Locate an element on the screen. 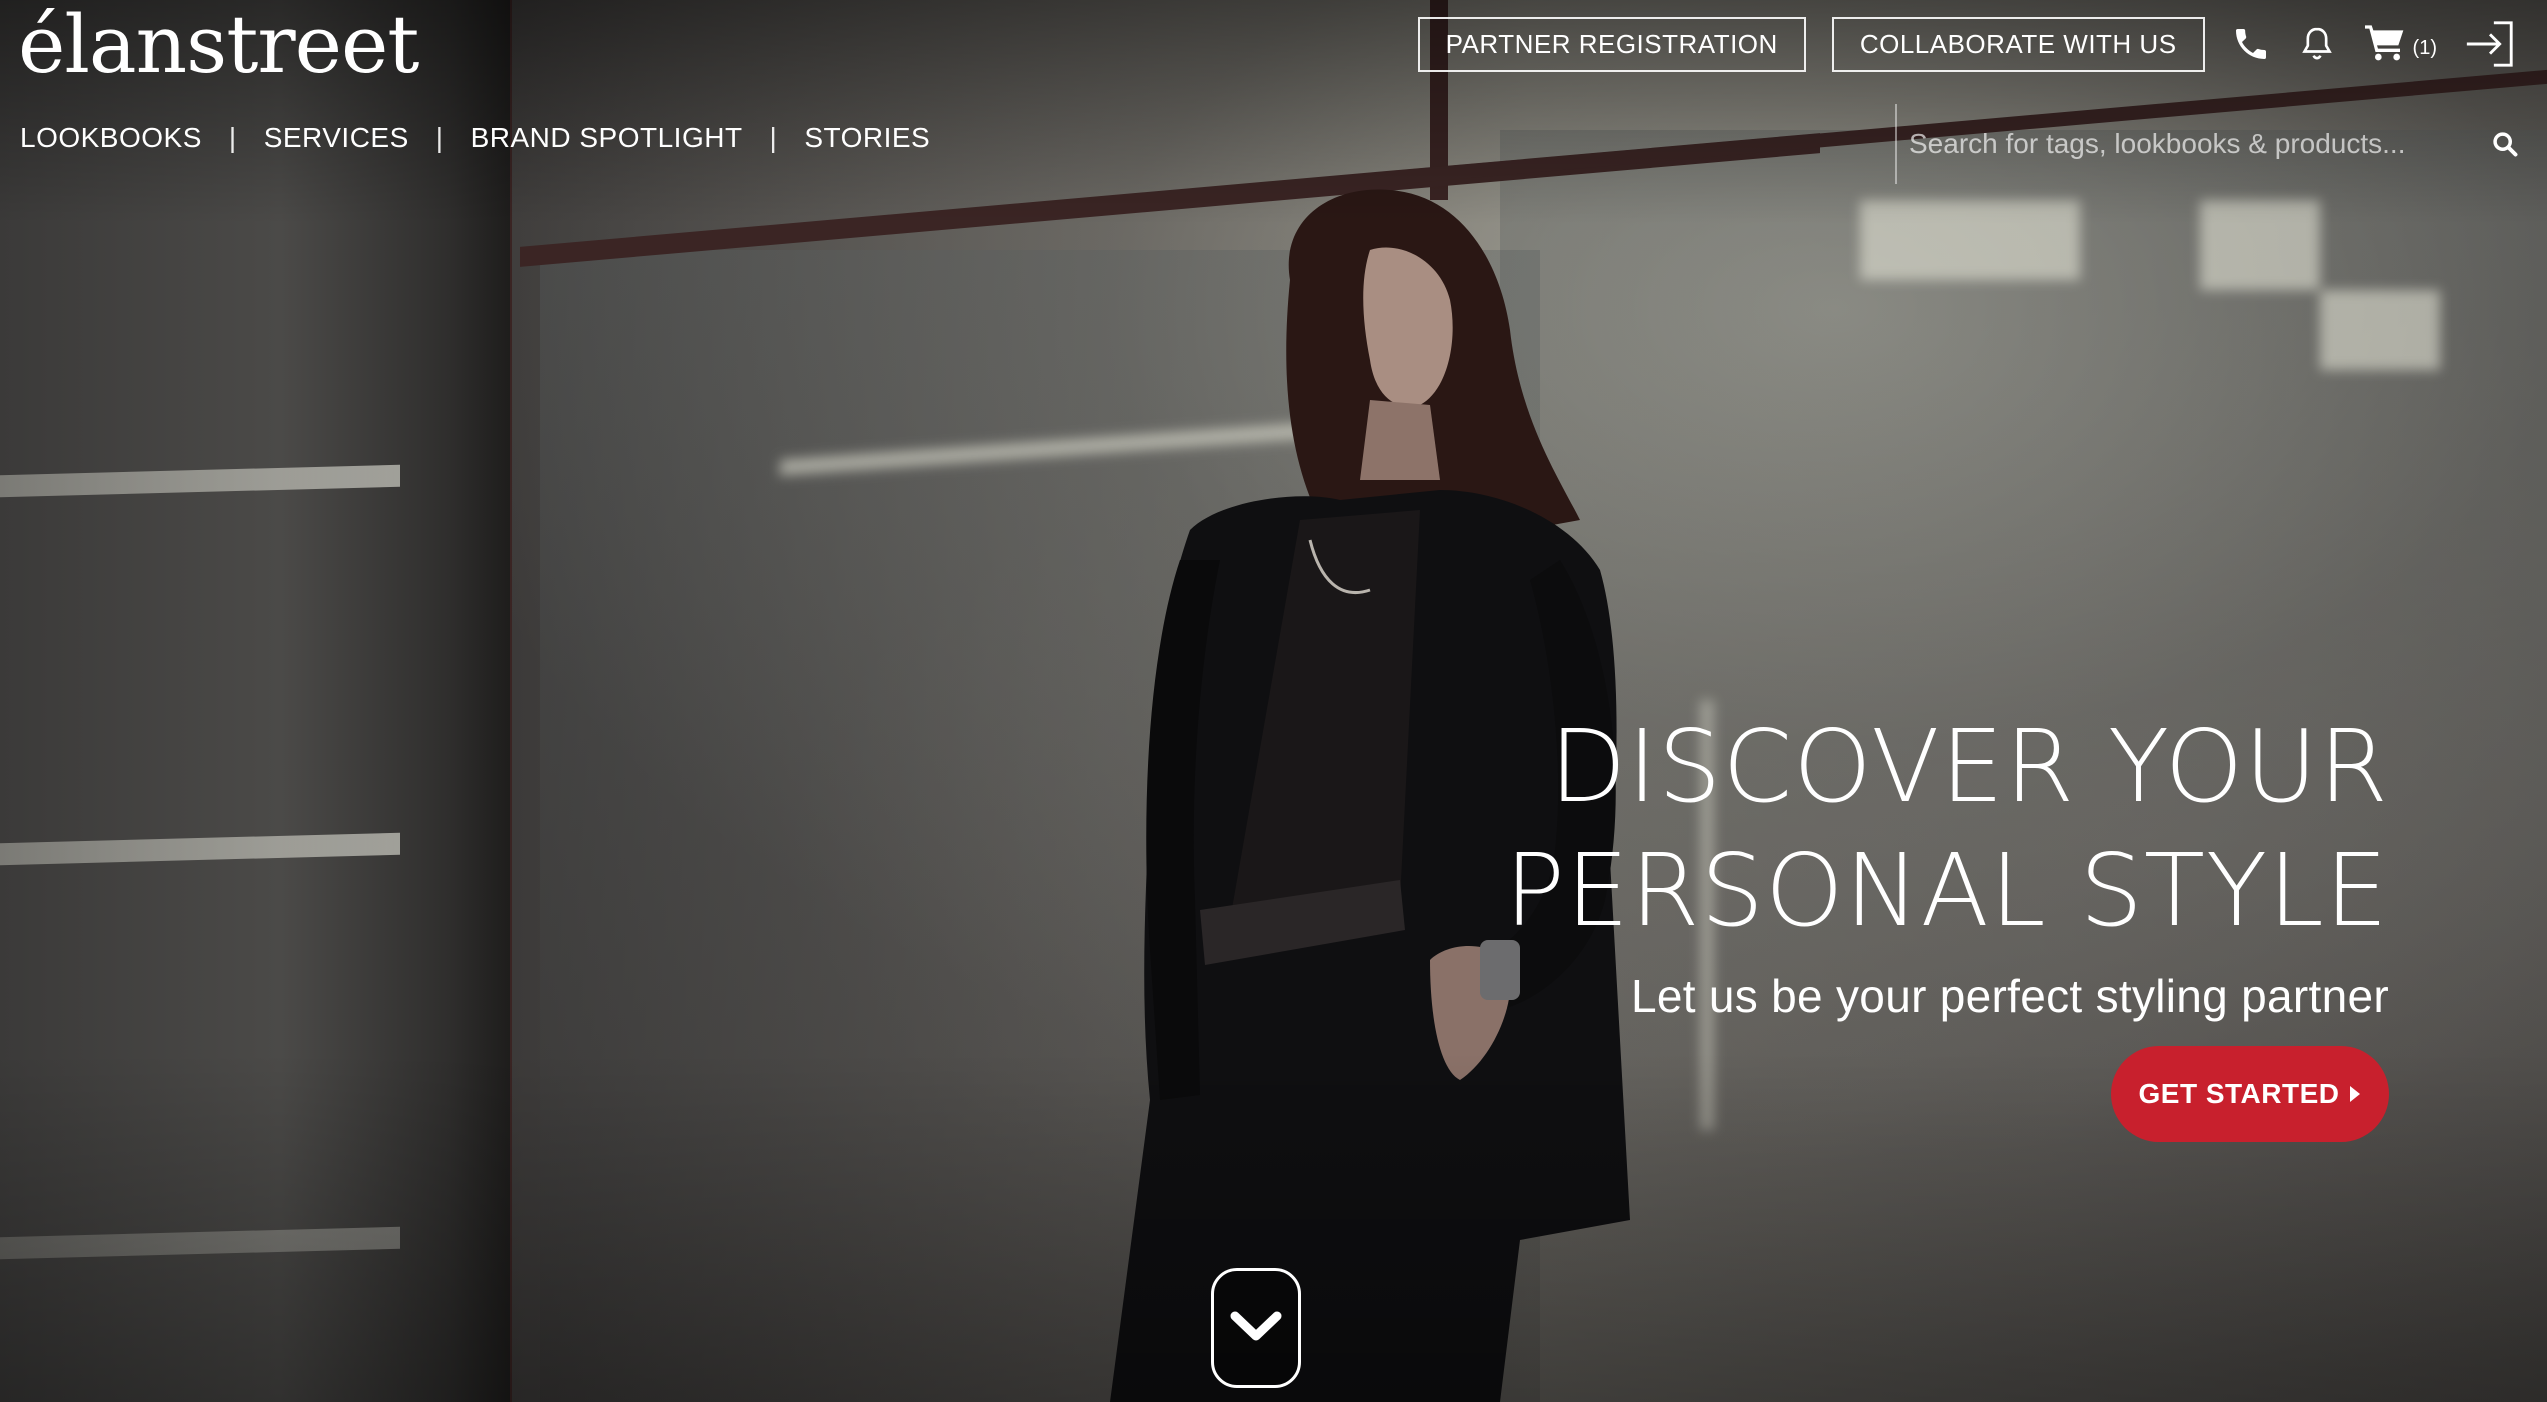  cart-button: (1) is located at coordinates (2400, 44).